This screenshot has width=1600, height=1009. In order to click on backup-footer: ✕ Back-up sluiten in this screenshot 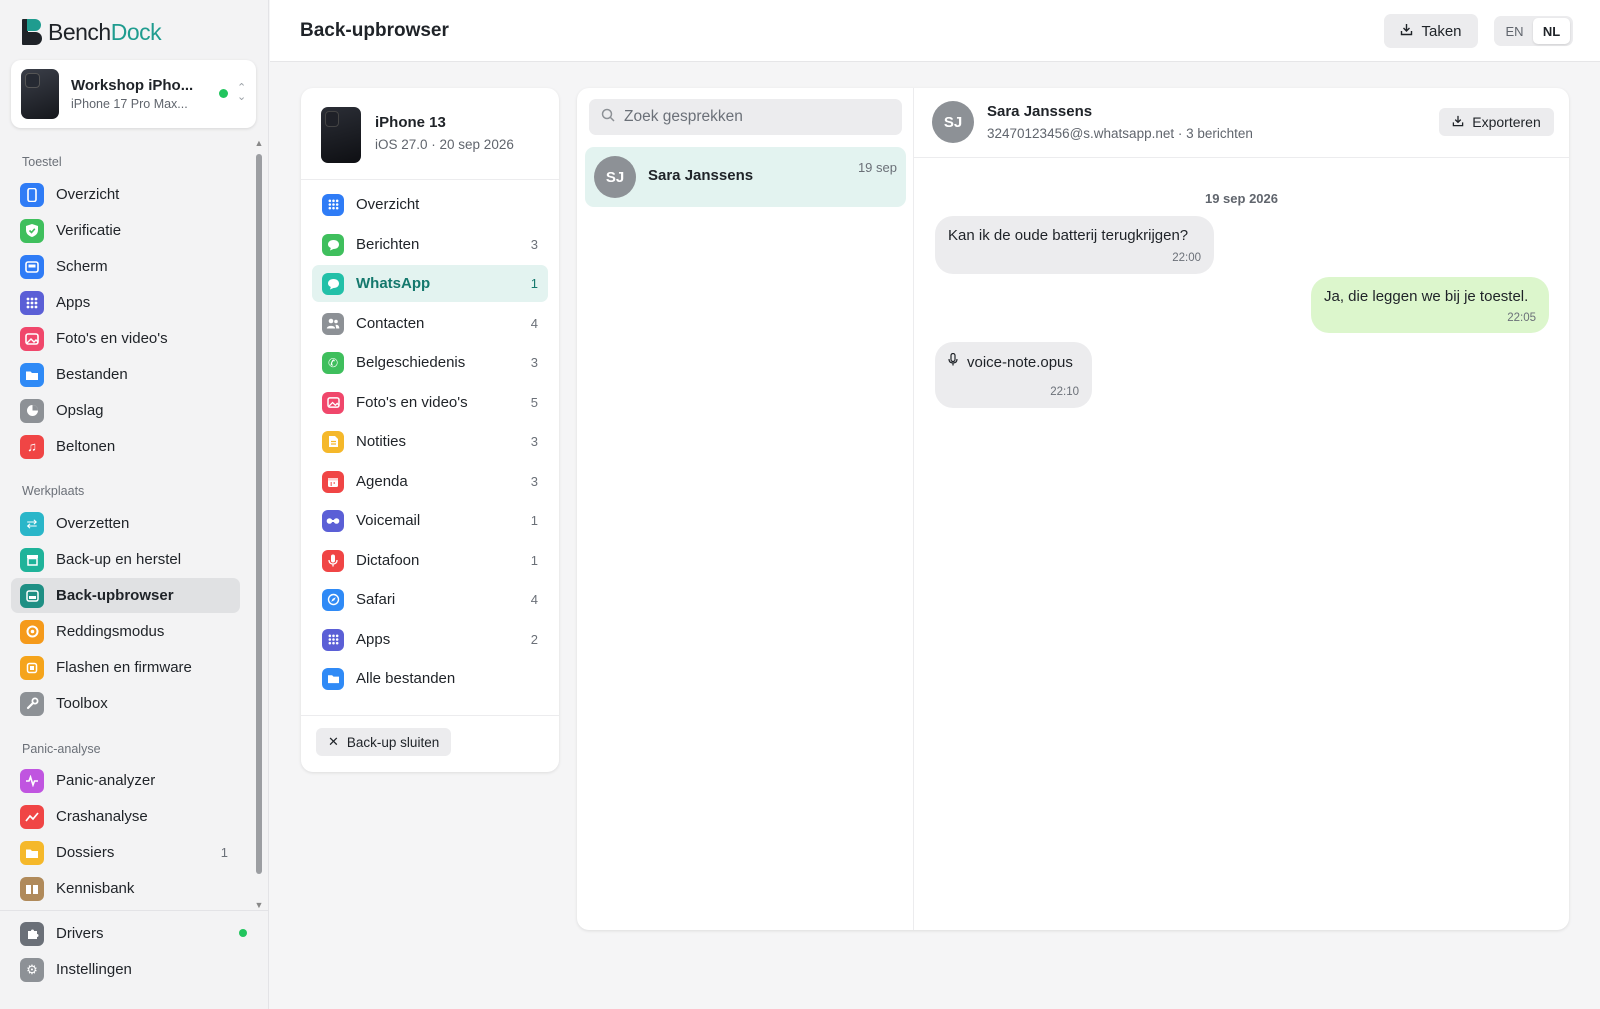, I will do `click(430, 743)`.